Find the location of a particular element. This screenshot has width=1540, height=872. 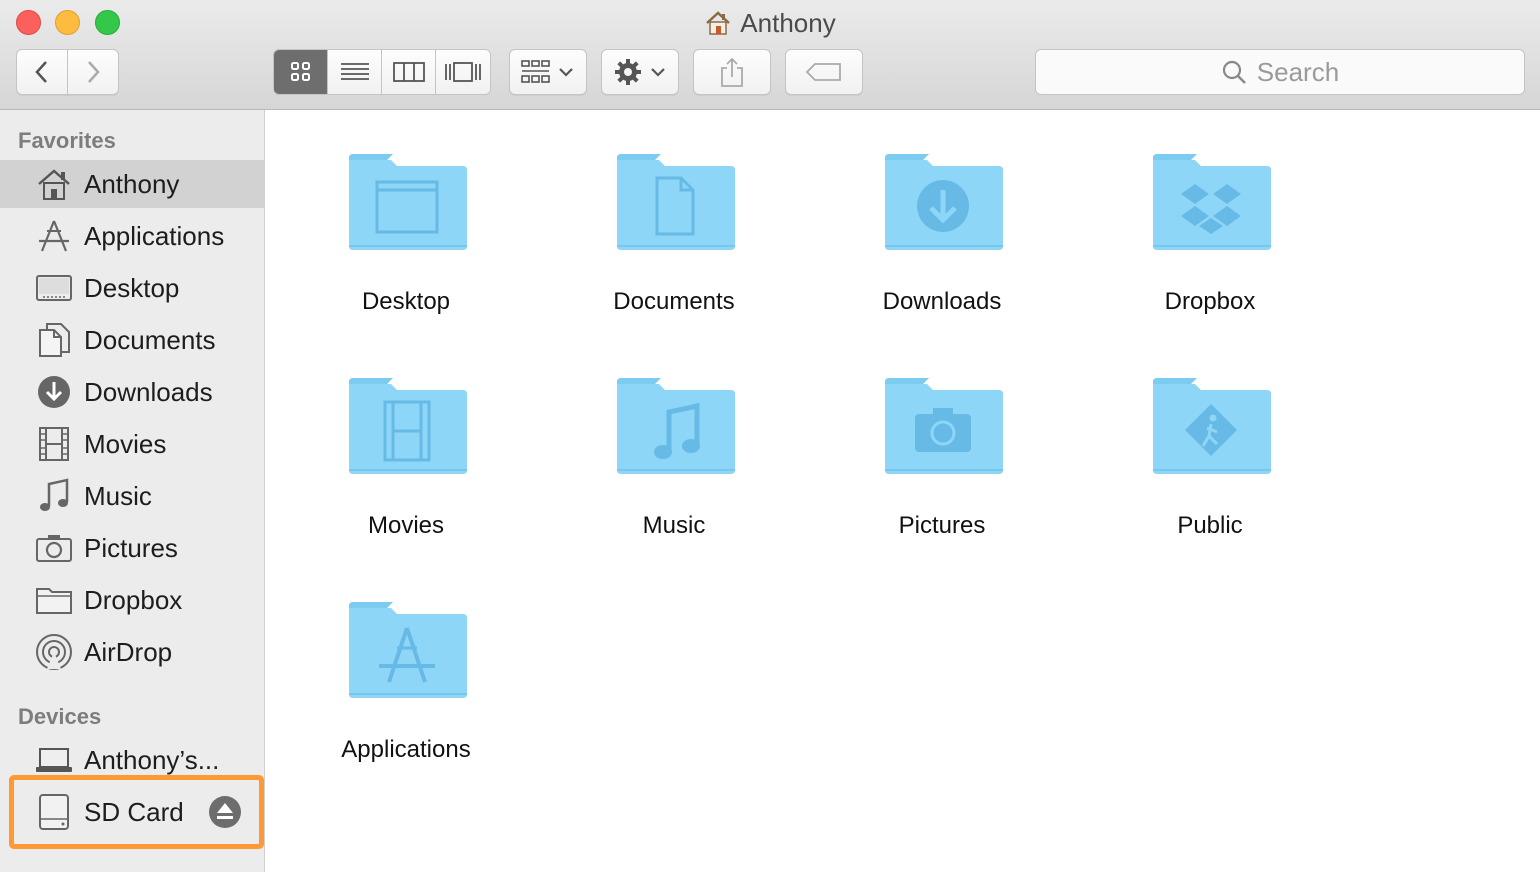

sidebar-item-downloads: Downloads is located at coordinates (132, 392).